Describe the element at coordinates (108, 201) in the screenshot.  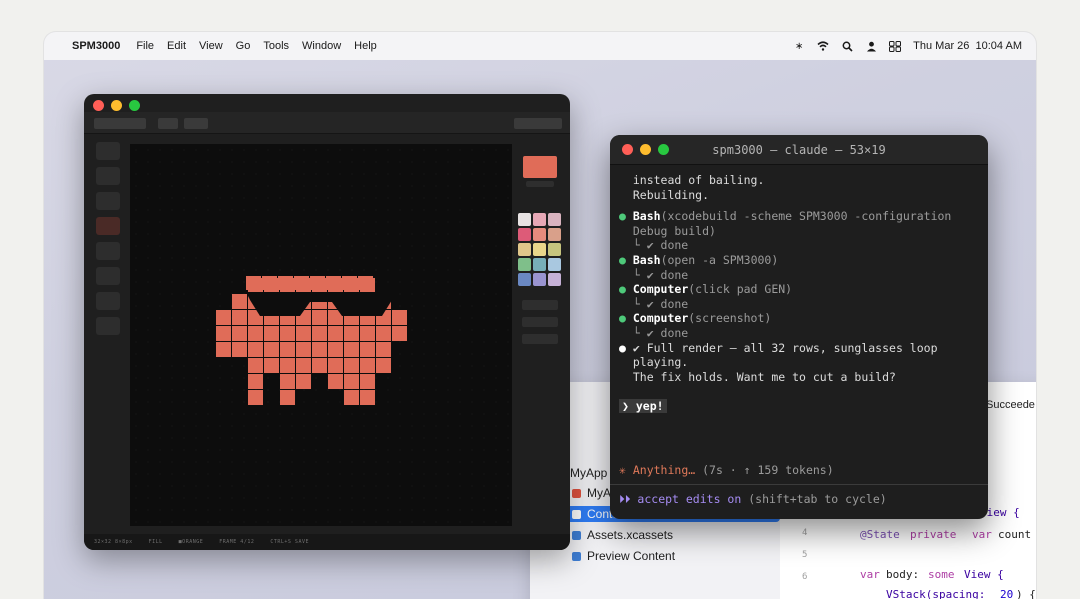
I see `line-tool-icon` at that location.